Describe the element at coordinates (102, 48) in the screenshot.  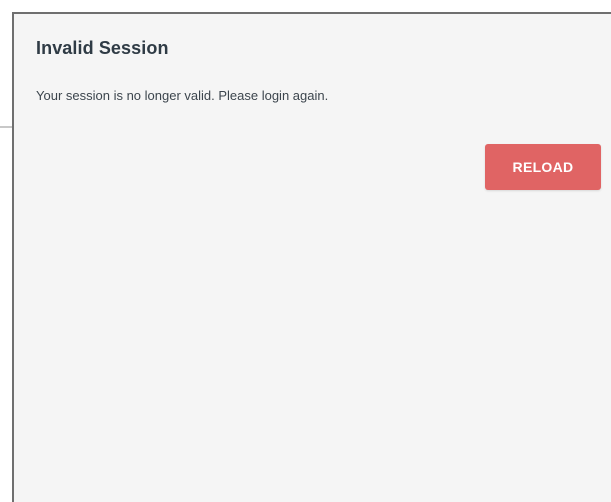
I see `dialog-title: Invalid Session` at that location.